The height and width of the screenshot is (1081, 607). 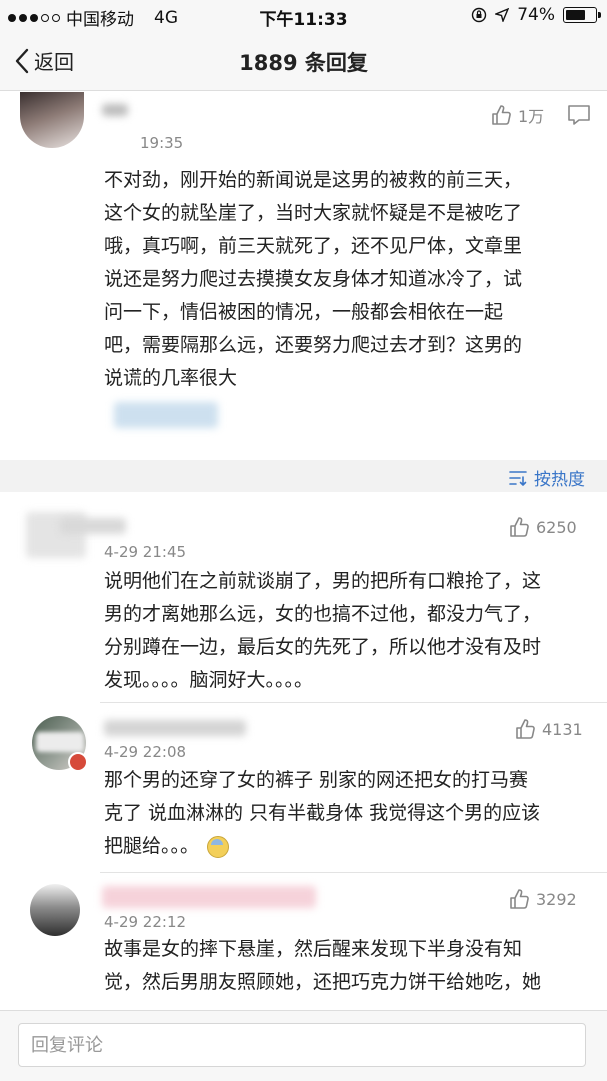 I want to click on comment-line-text: 把腿给。。。, so click(x=152, y=846).